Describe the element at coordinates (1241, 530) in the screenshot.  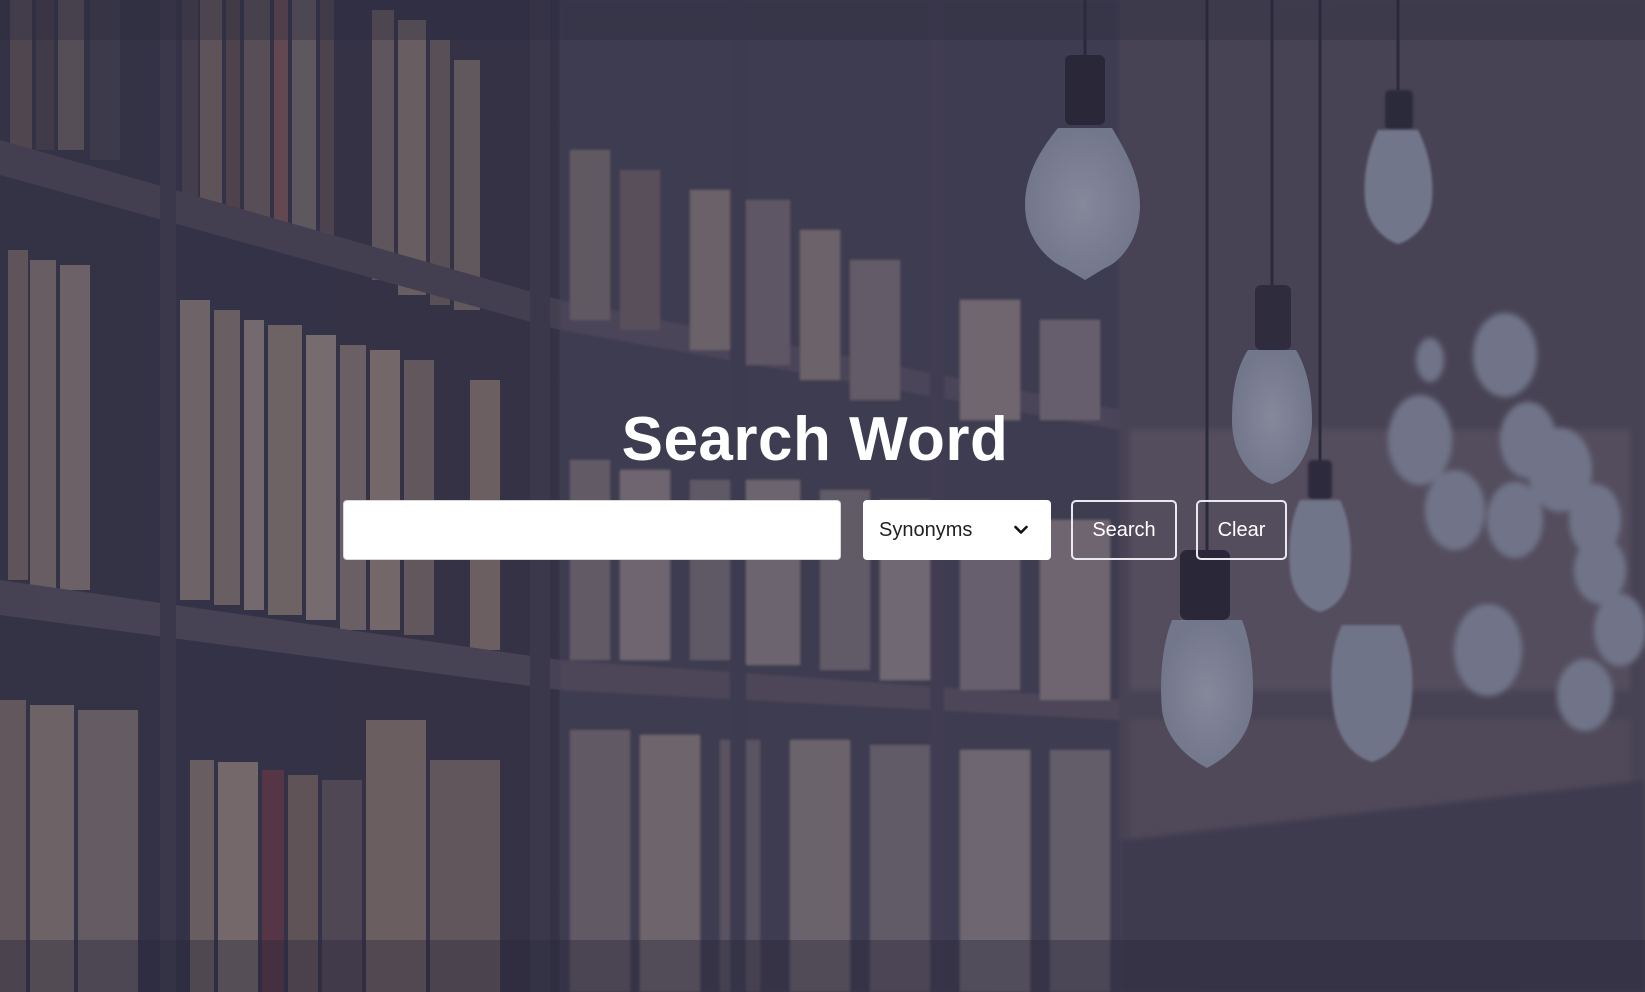
I see `clear-button: Clear` at that location.